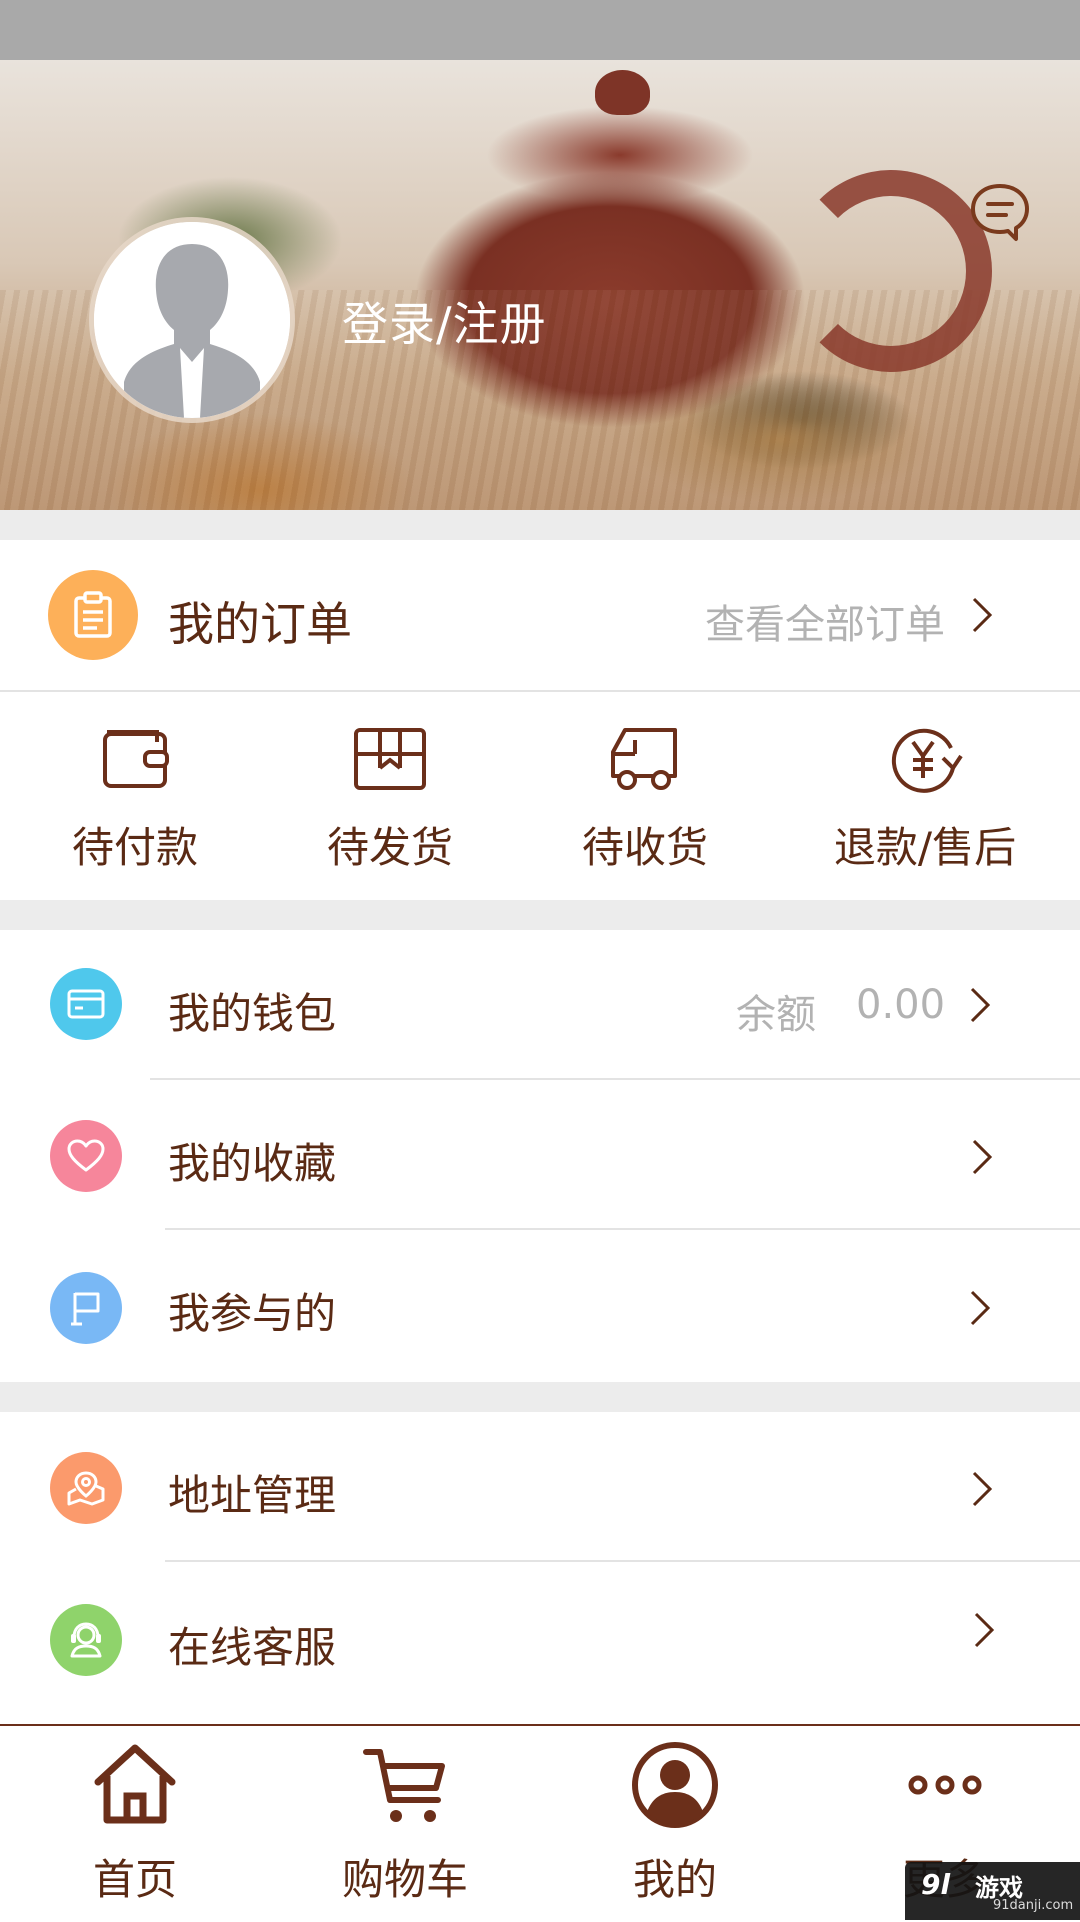 The width and height of the screenshot is (1080, 1922). Describe the element at coordinates (134, 1879) in the screenshot. I see `tab-label: 首页` at that location.